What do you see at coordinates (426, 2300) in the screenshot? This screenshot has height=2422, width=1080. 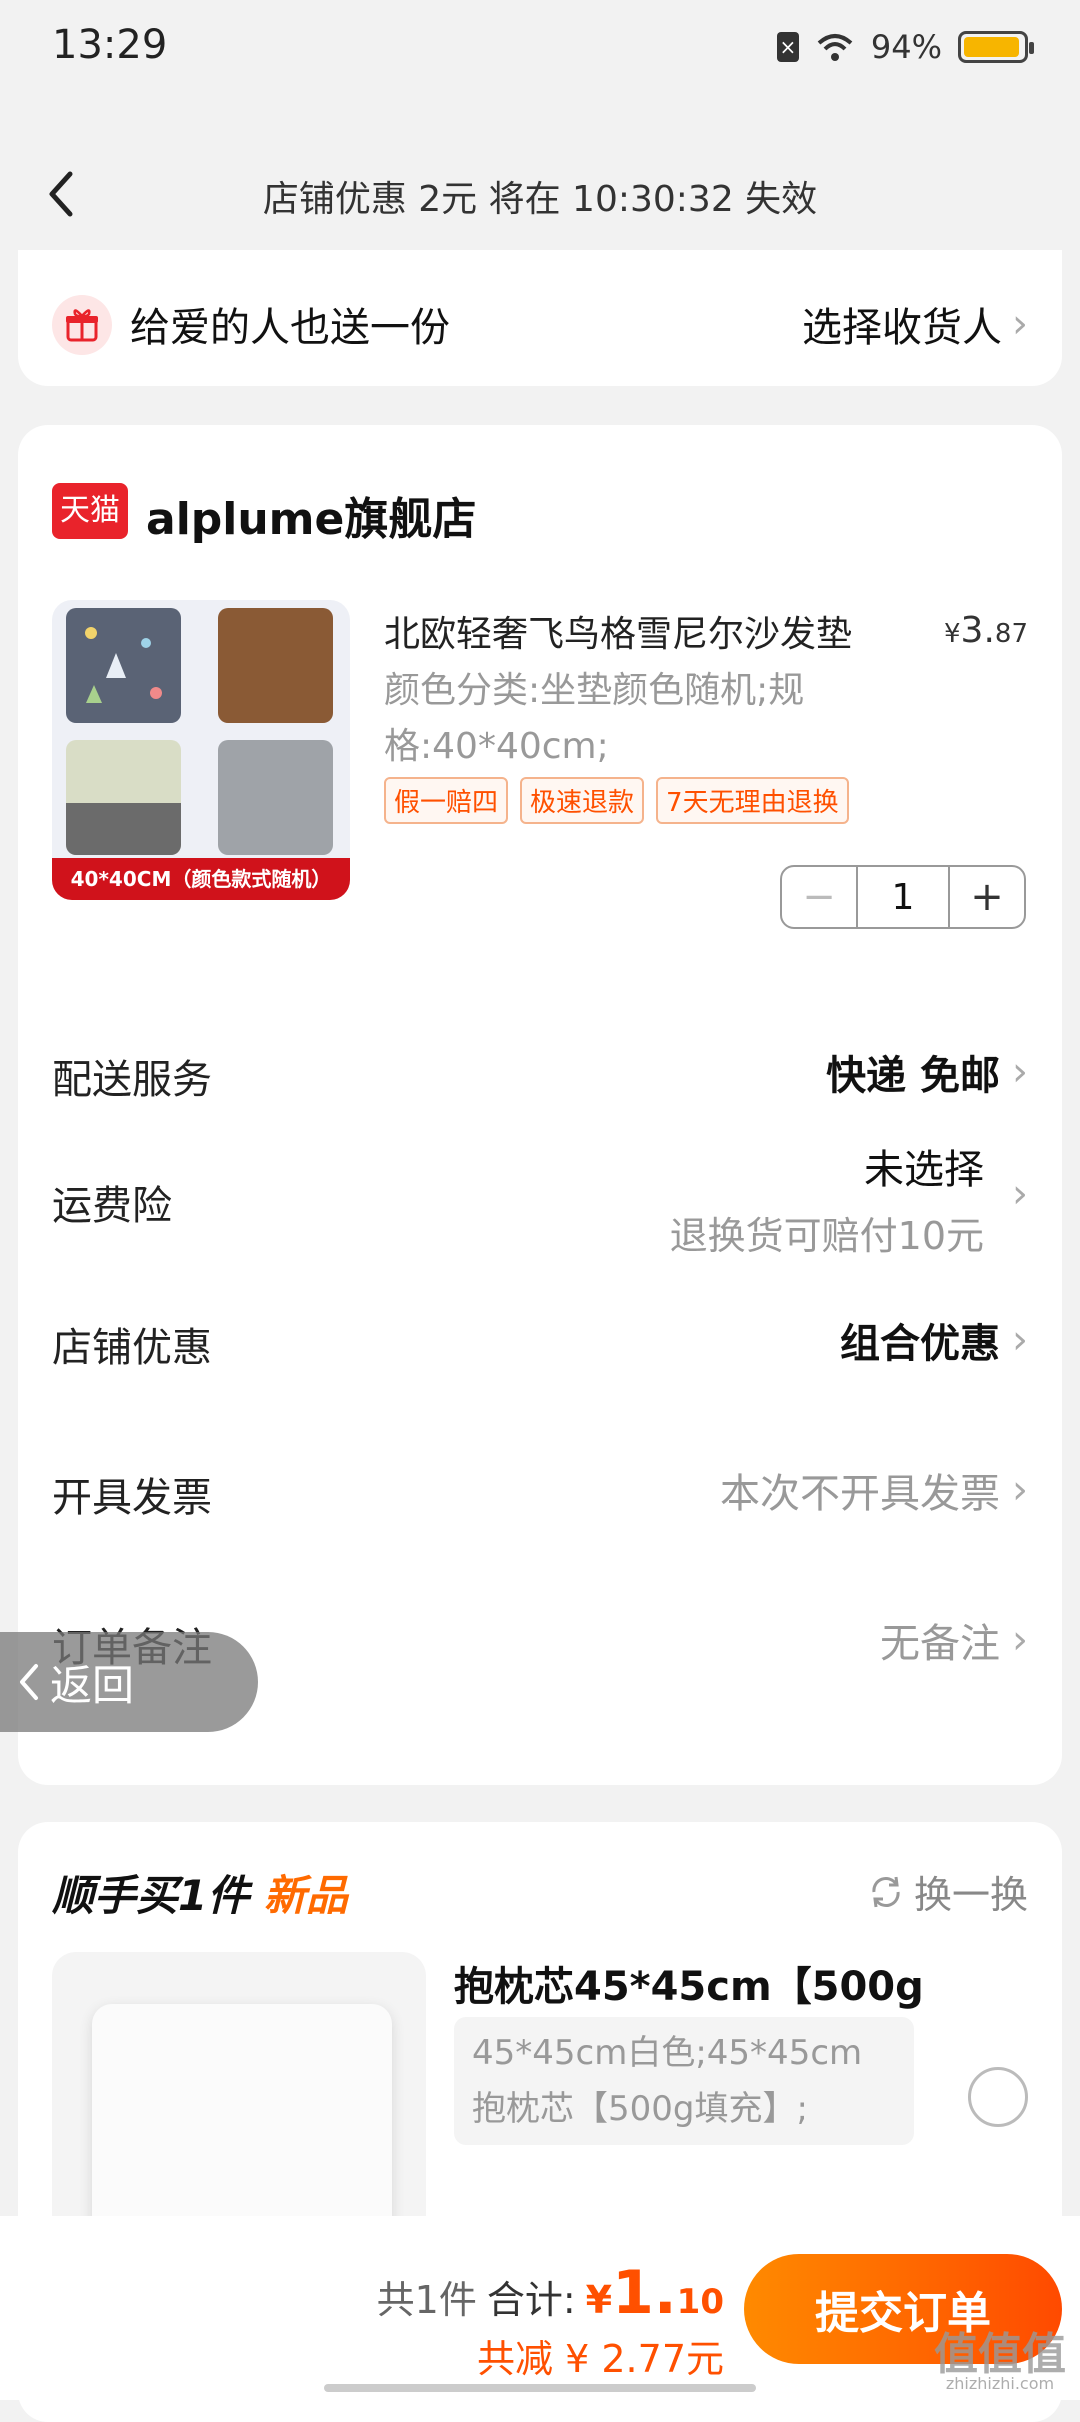 I see `item-count: 共1件` at bounding box center [426, 2300].